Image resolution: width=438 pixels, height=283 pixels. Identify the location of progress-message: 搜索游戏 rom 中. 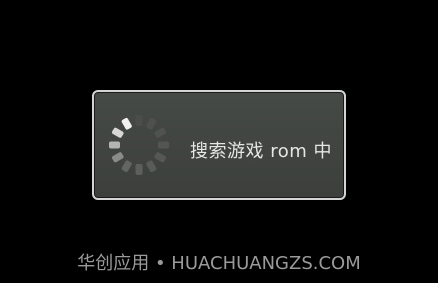
(261, 151).